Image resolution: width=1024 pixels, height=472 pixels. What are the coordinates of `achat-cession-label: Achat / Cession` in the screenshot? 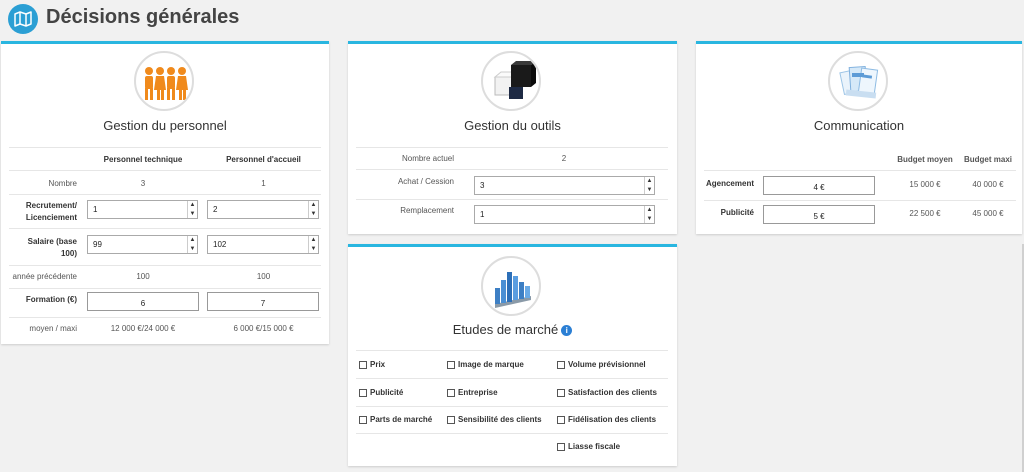 It's located at (425, 181).